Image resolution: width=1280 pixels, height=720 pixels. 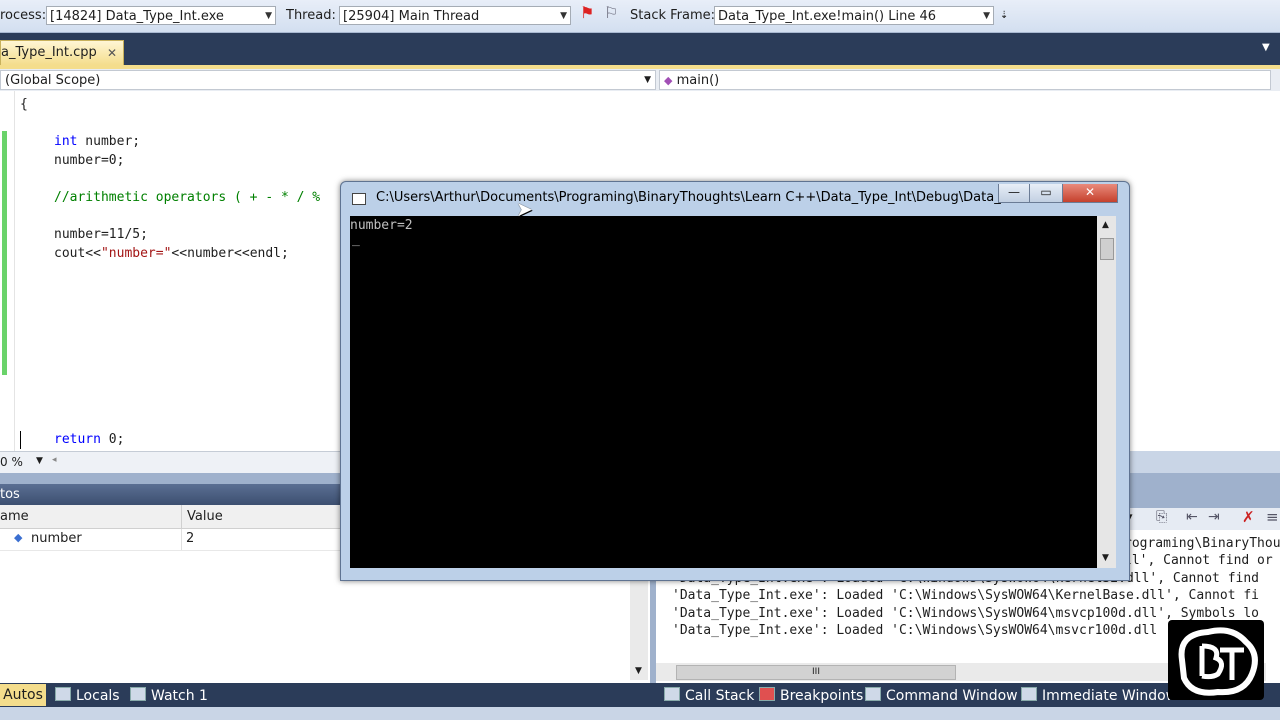 What do you see at coordinates (524, 209) in the screenshot?
I see `mouse-cursor-icon: ➤` at bounding box center [524, 209].